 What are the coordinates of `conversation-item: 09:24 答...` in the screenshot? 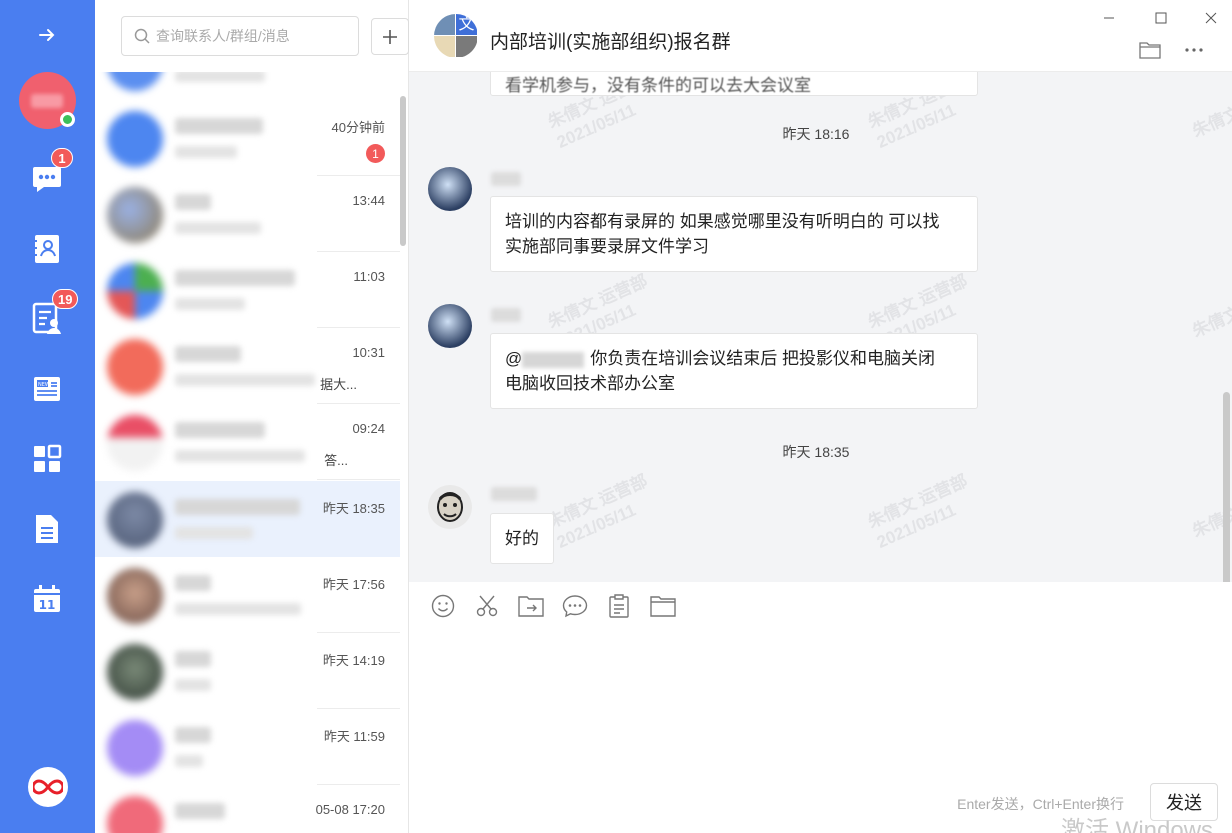 It's located at (247, 442).